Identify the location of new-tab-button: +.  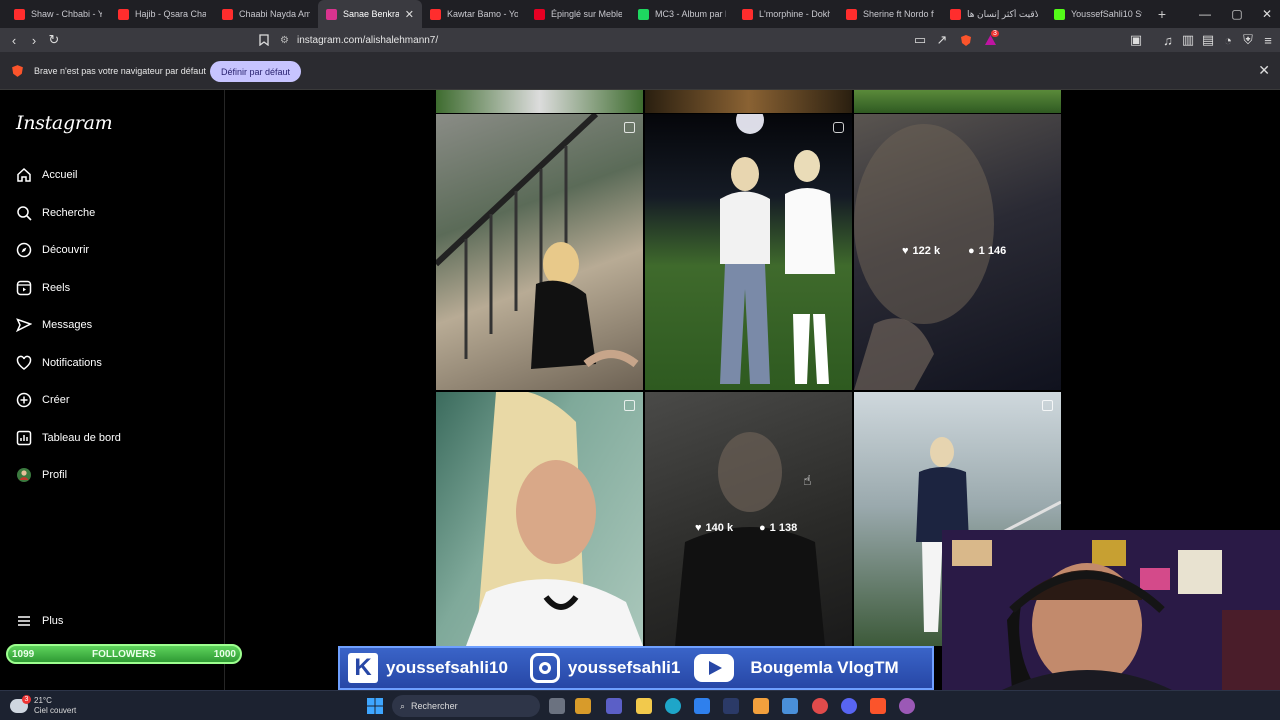
(1162, 14).